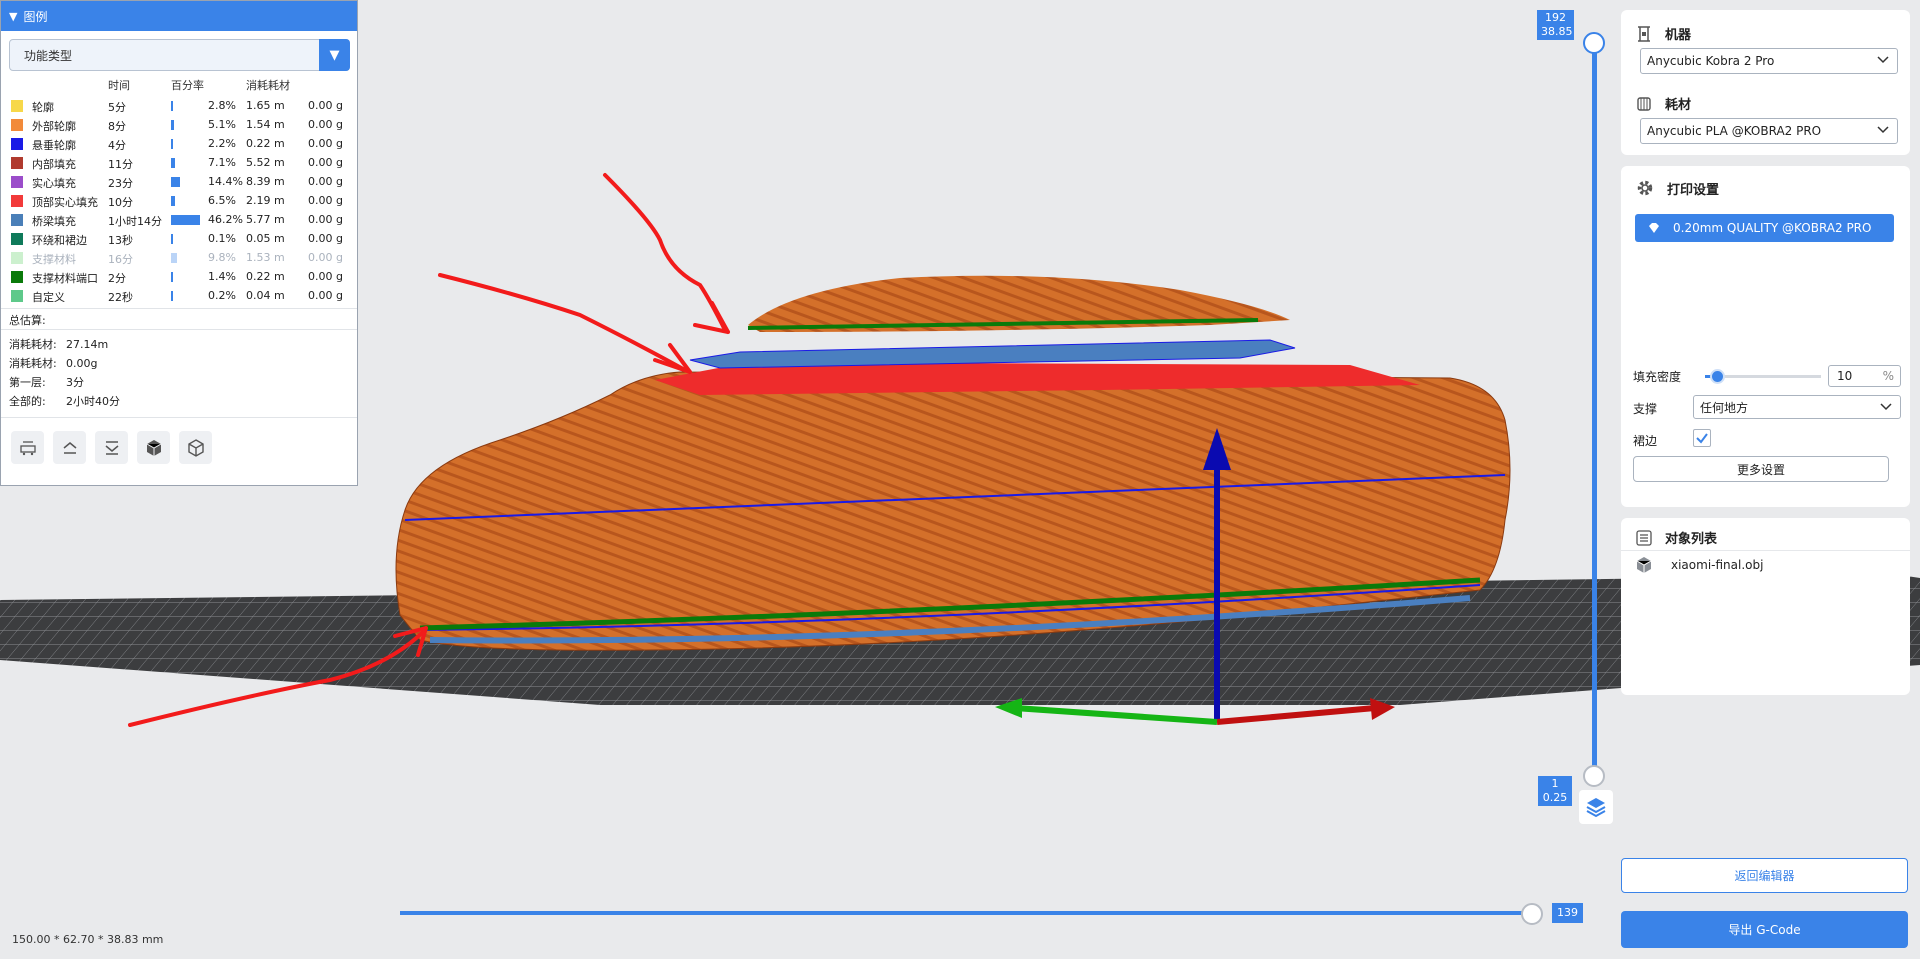 This screenshot has height=959, width=1920. I want to click on move-slider-value: 139, so click(1567, 913).